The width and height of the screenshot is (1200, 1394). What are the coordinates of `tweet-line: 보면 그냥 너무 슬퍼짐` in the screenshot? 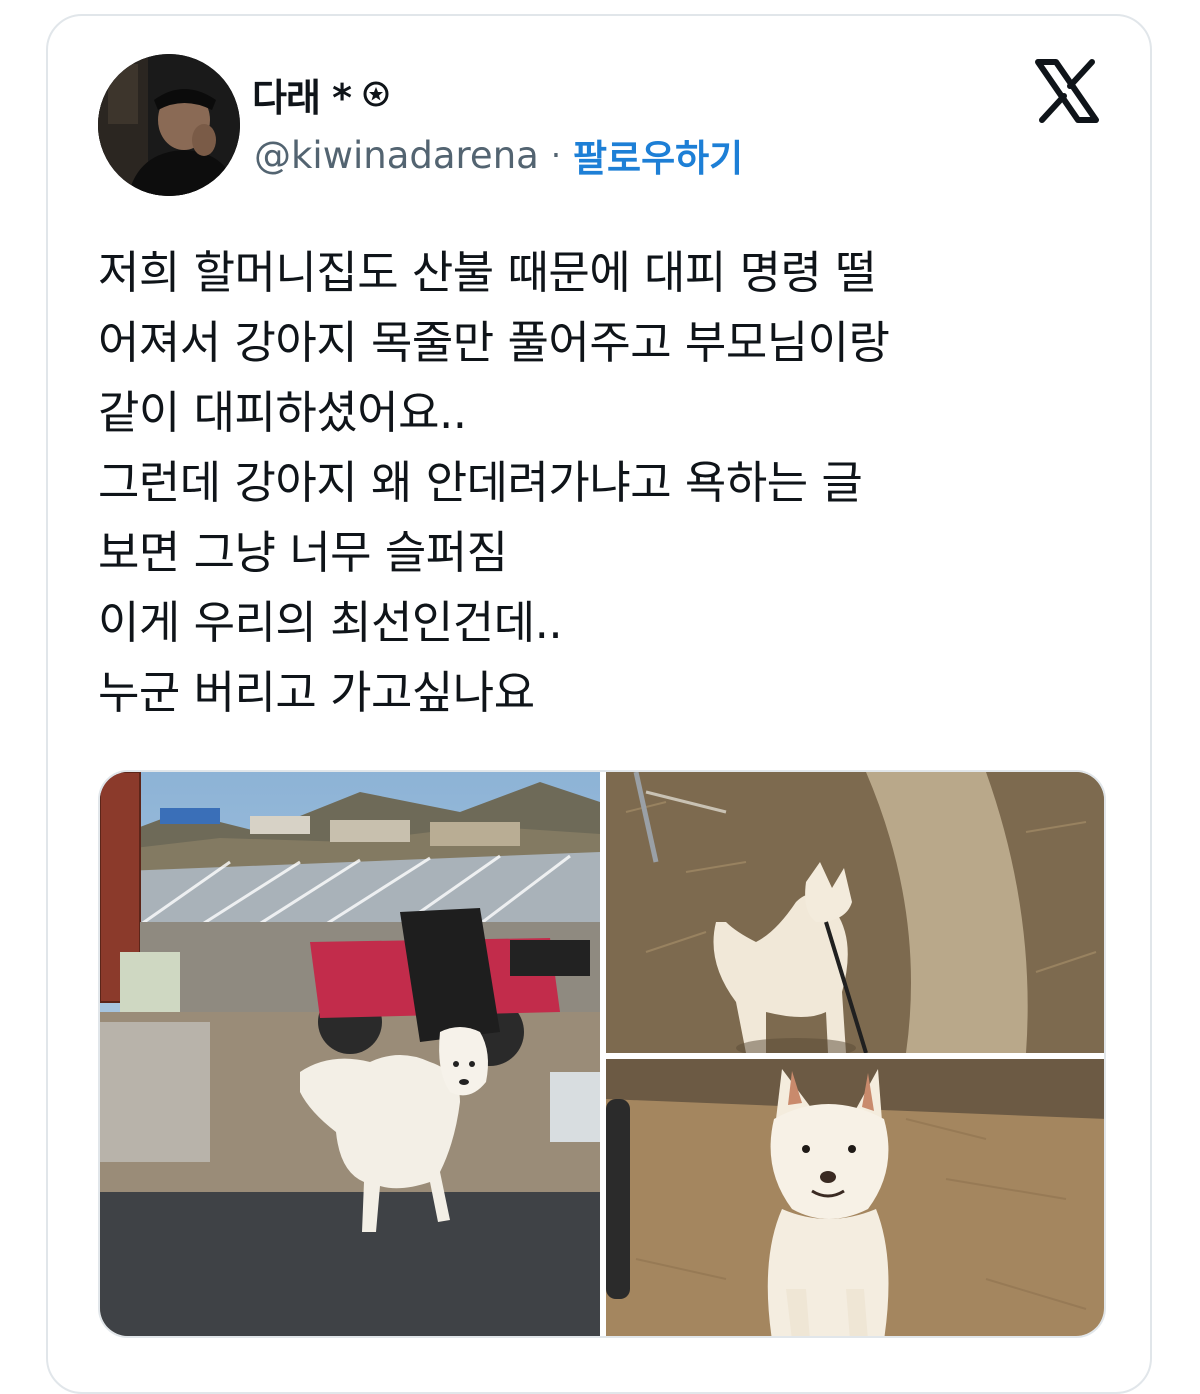 It's located at (303, 552).